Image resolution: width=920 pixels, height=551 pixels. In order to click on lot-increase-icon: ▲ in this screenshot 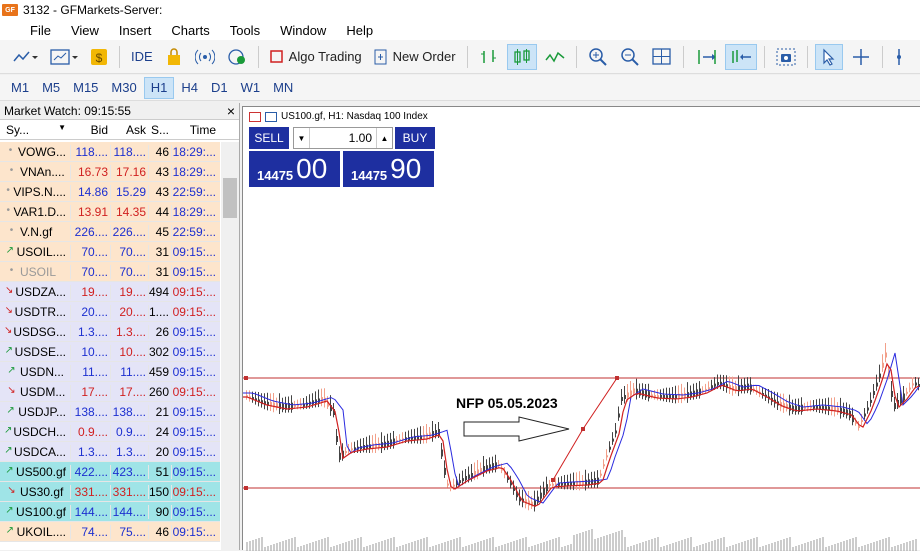, I will do `click(384, 138)`.